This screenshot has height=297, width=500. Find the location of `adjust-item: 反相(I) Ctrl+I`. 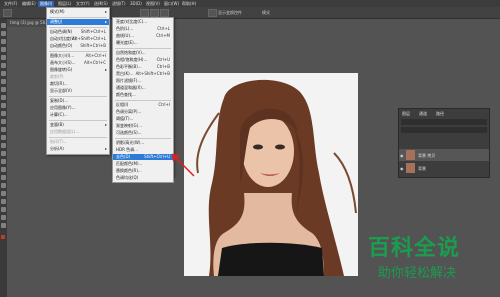

adjust-item: 反相(I) Ctrl+I is located at coordinates (143, 105).